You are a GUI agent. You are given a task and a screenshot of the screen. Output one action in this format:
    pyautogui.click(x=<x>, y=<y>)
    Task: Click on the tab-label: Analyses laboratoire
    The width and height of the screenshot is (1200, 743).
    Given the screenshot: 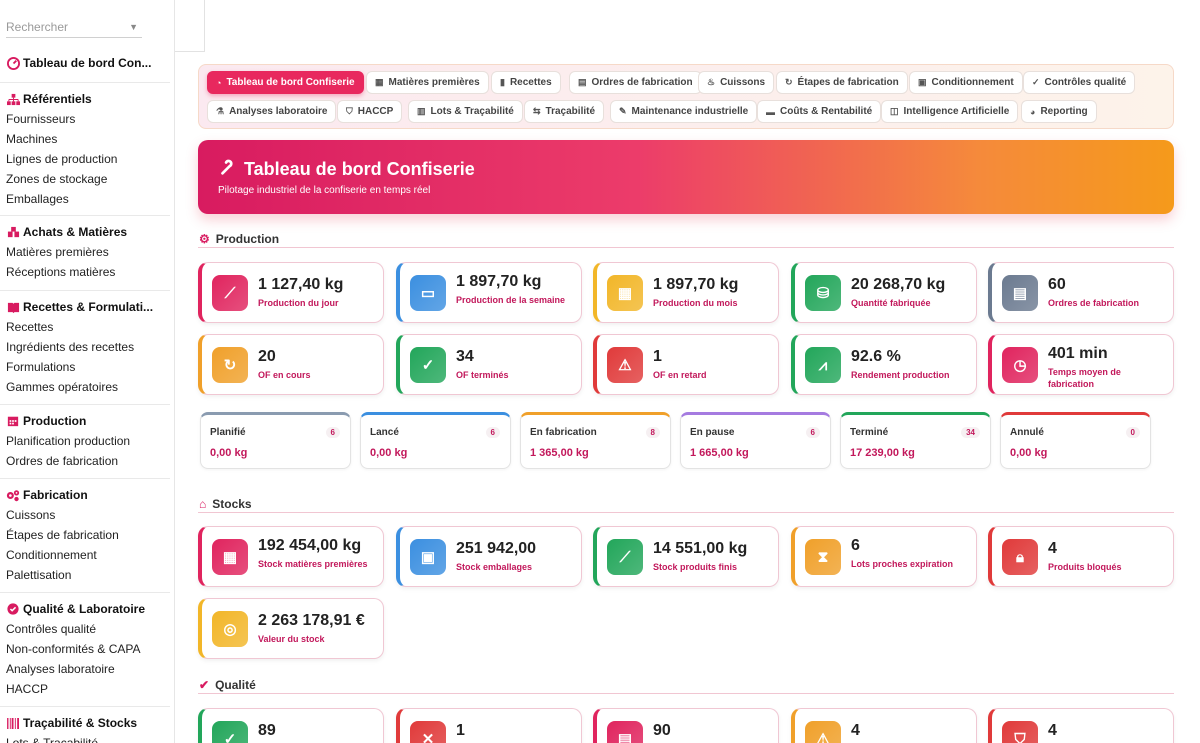 What is the action you would take?
    pyautogui.click(x=278, y=111)
    